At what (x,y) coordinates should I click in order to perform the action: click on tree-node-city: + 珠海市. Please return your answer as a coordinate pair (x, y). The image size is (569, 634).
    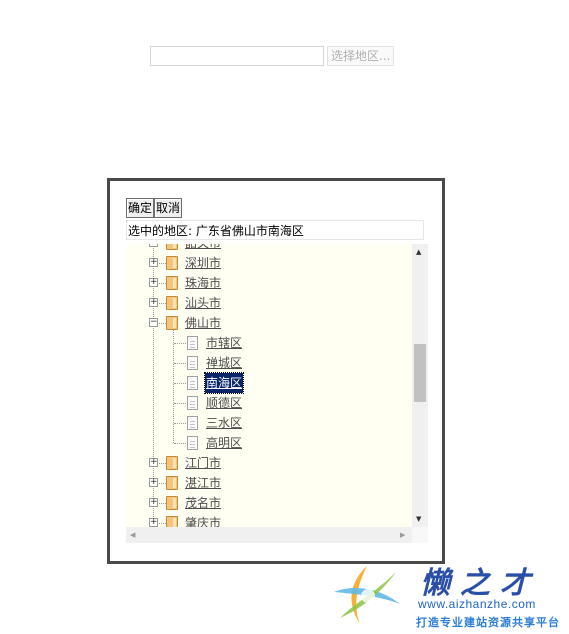
    Looking at the image, I should click on (269, 283).